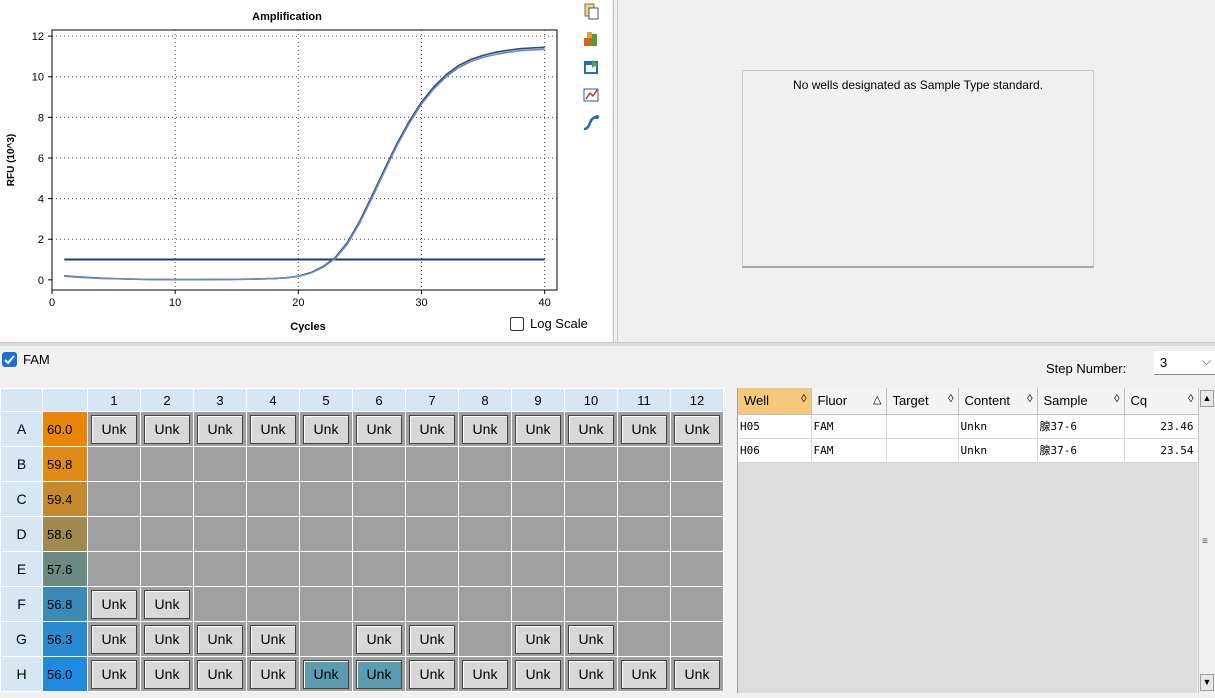 The width and height of the screenshot is (1215, 698). Describe the element at coordinates (1207, 682) in the screenshot. I see `scroll-down-icon: ▼` at that location.